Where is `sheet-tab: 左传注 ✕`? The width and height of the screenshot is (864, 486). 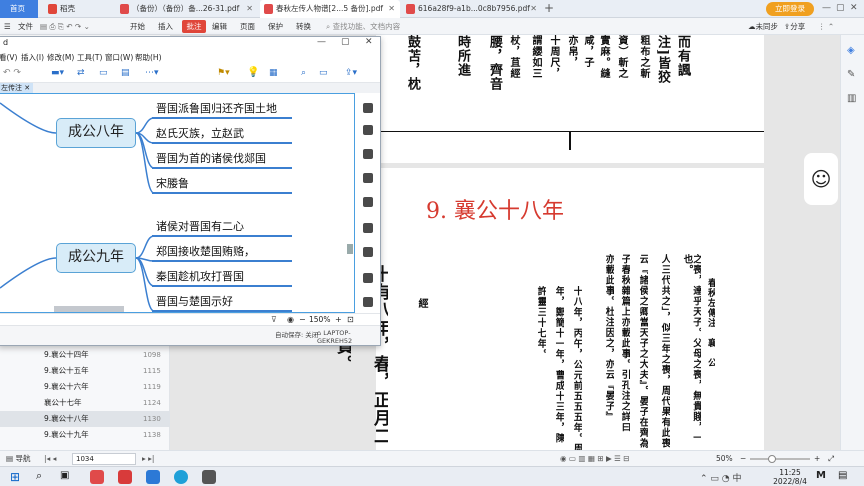 sheet-tab: 左传注 ✕ is located at coordinates (16, 88).